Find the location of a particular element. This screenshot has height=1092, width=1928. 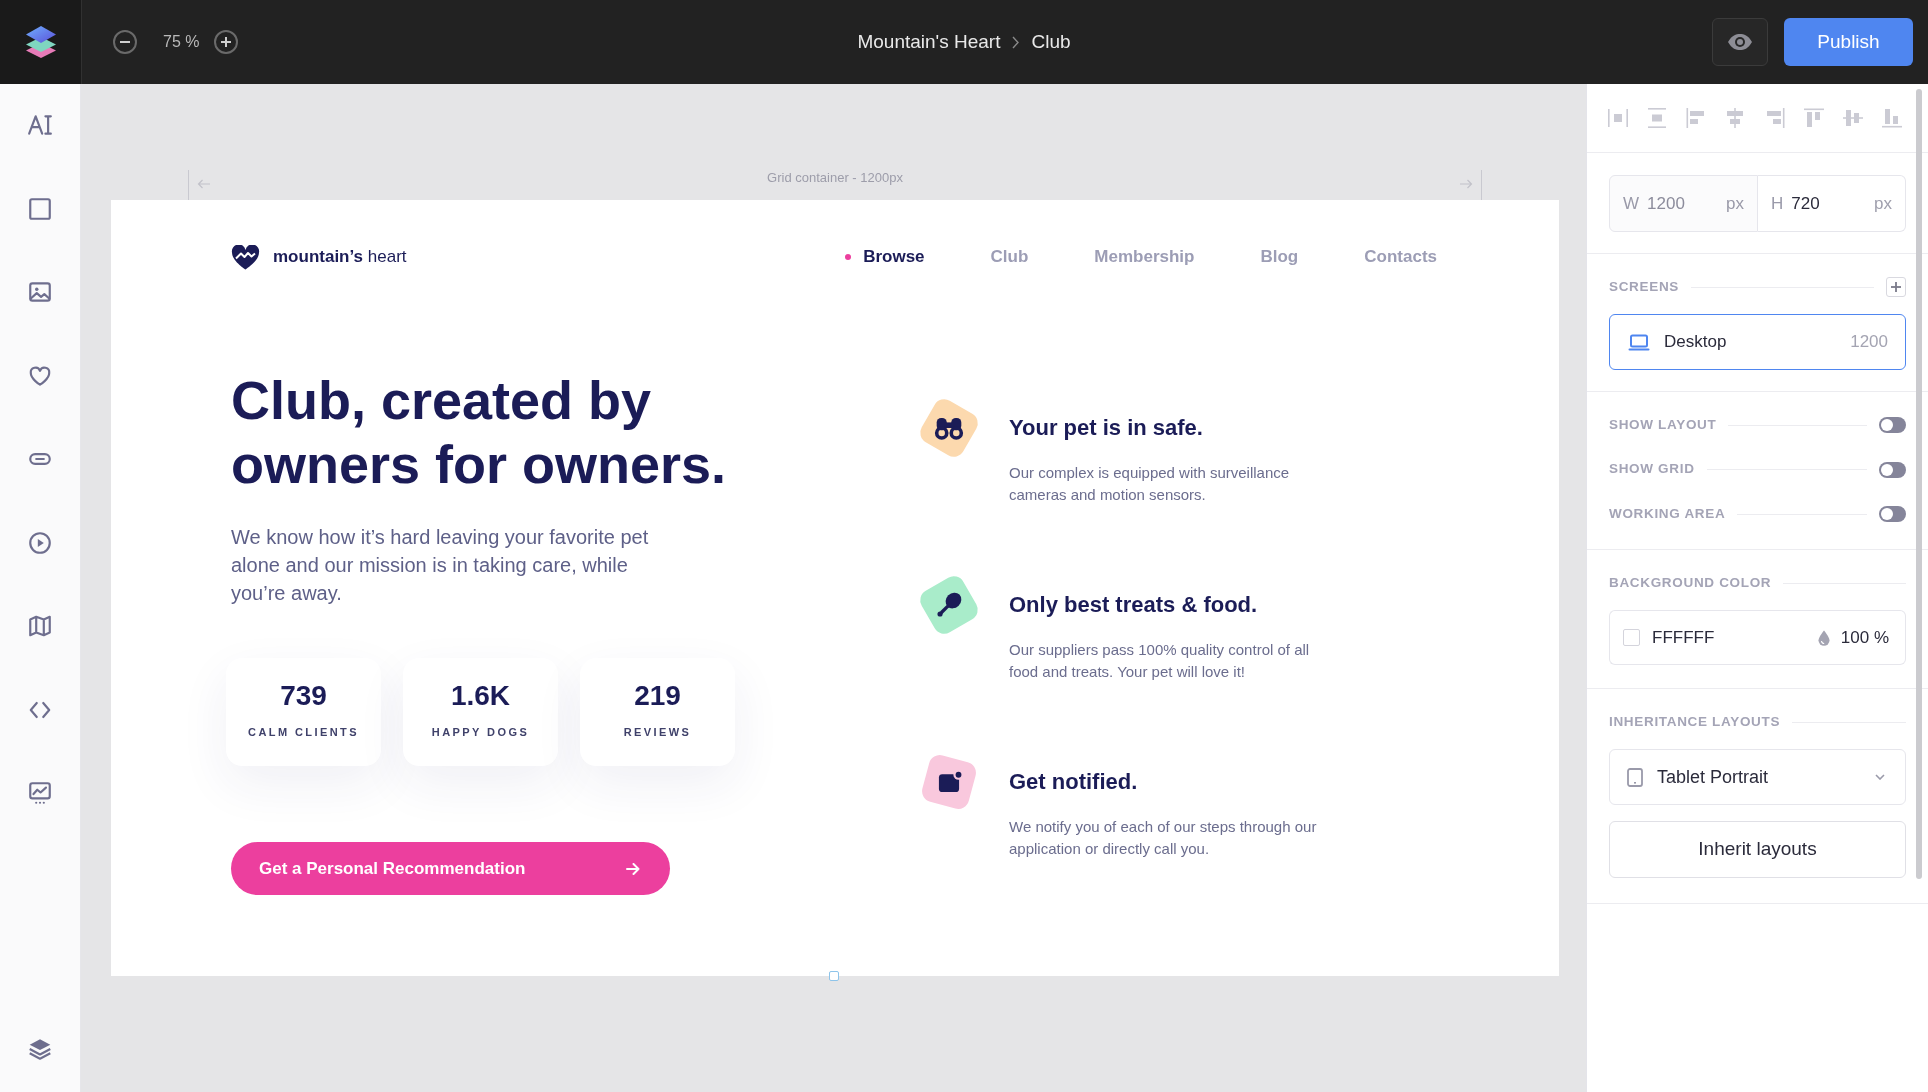

section-label: BACKGROUND COLOR is located at coordinates (1690, 582).